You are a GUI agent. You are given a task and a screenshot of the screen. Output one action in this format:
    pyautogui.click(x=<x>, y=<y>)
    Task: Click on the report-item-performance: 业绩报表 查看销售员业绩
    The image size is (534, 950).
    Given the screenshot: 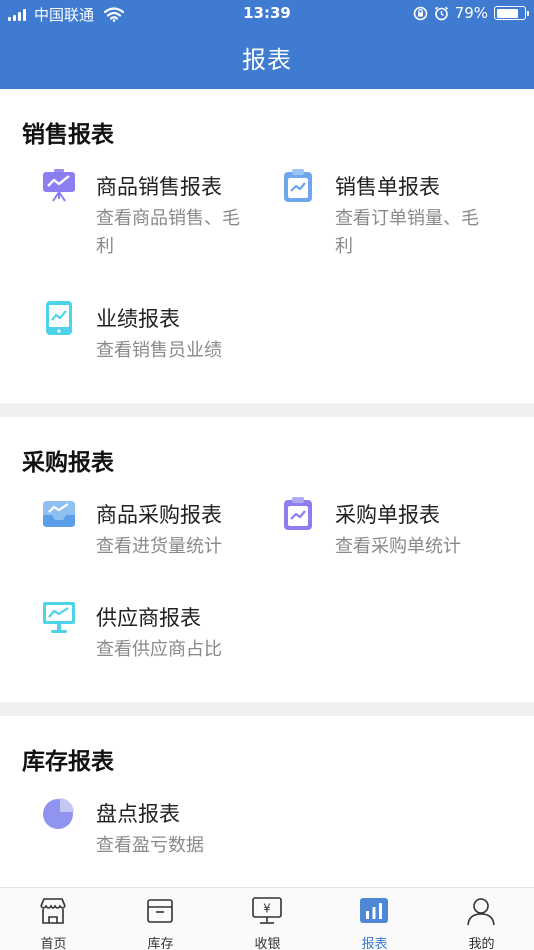 What is the action you would take?
    pyautogui.click(x=152, y=336)
    